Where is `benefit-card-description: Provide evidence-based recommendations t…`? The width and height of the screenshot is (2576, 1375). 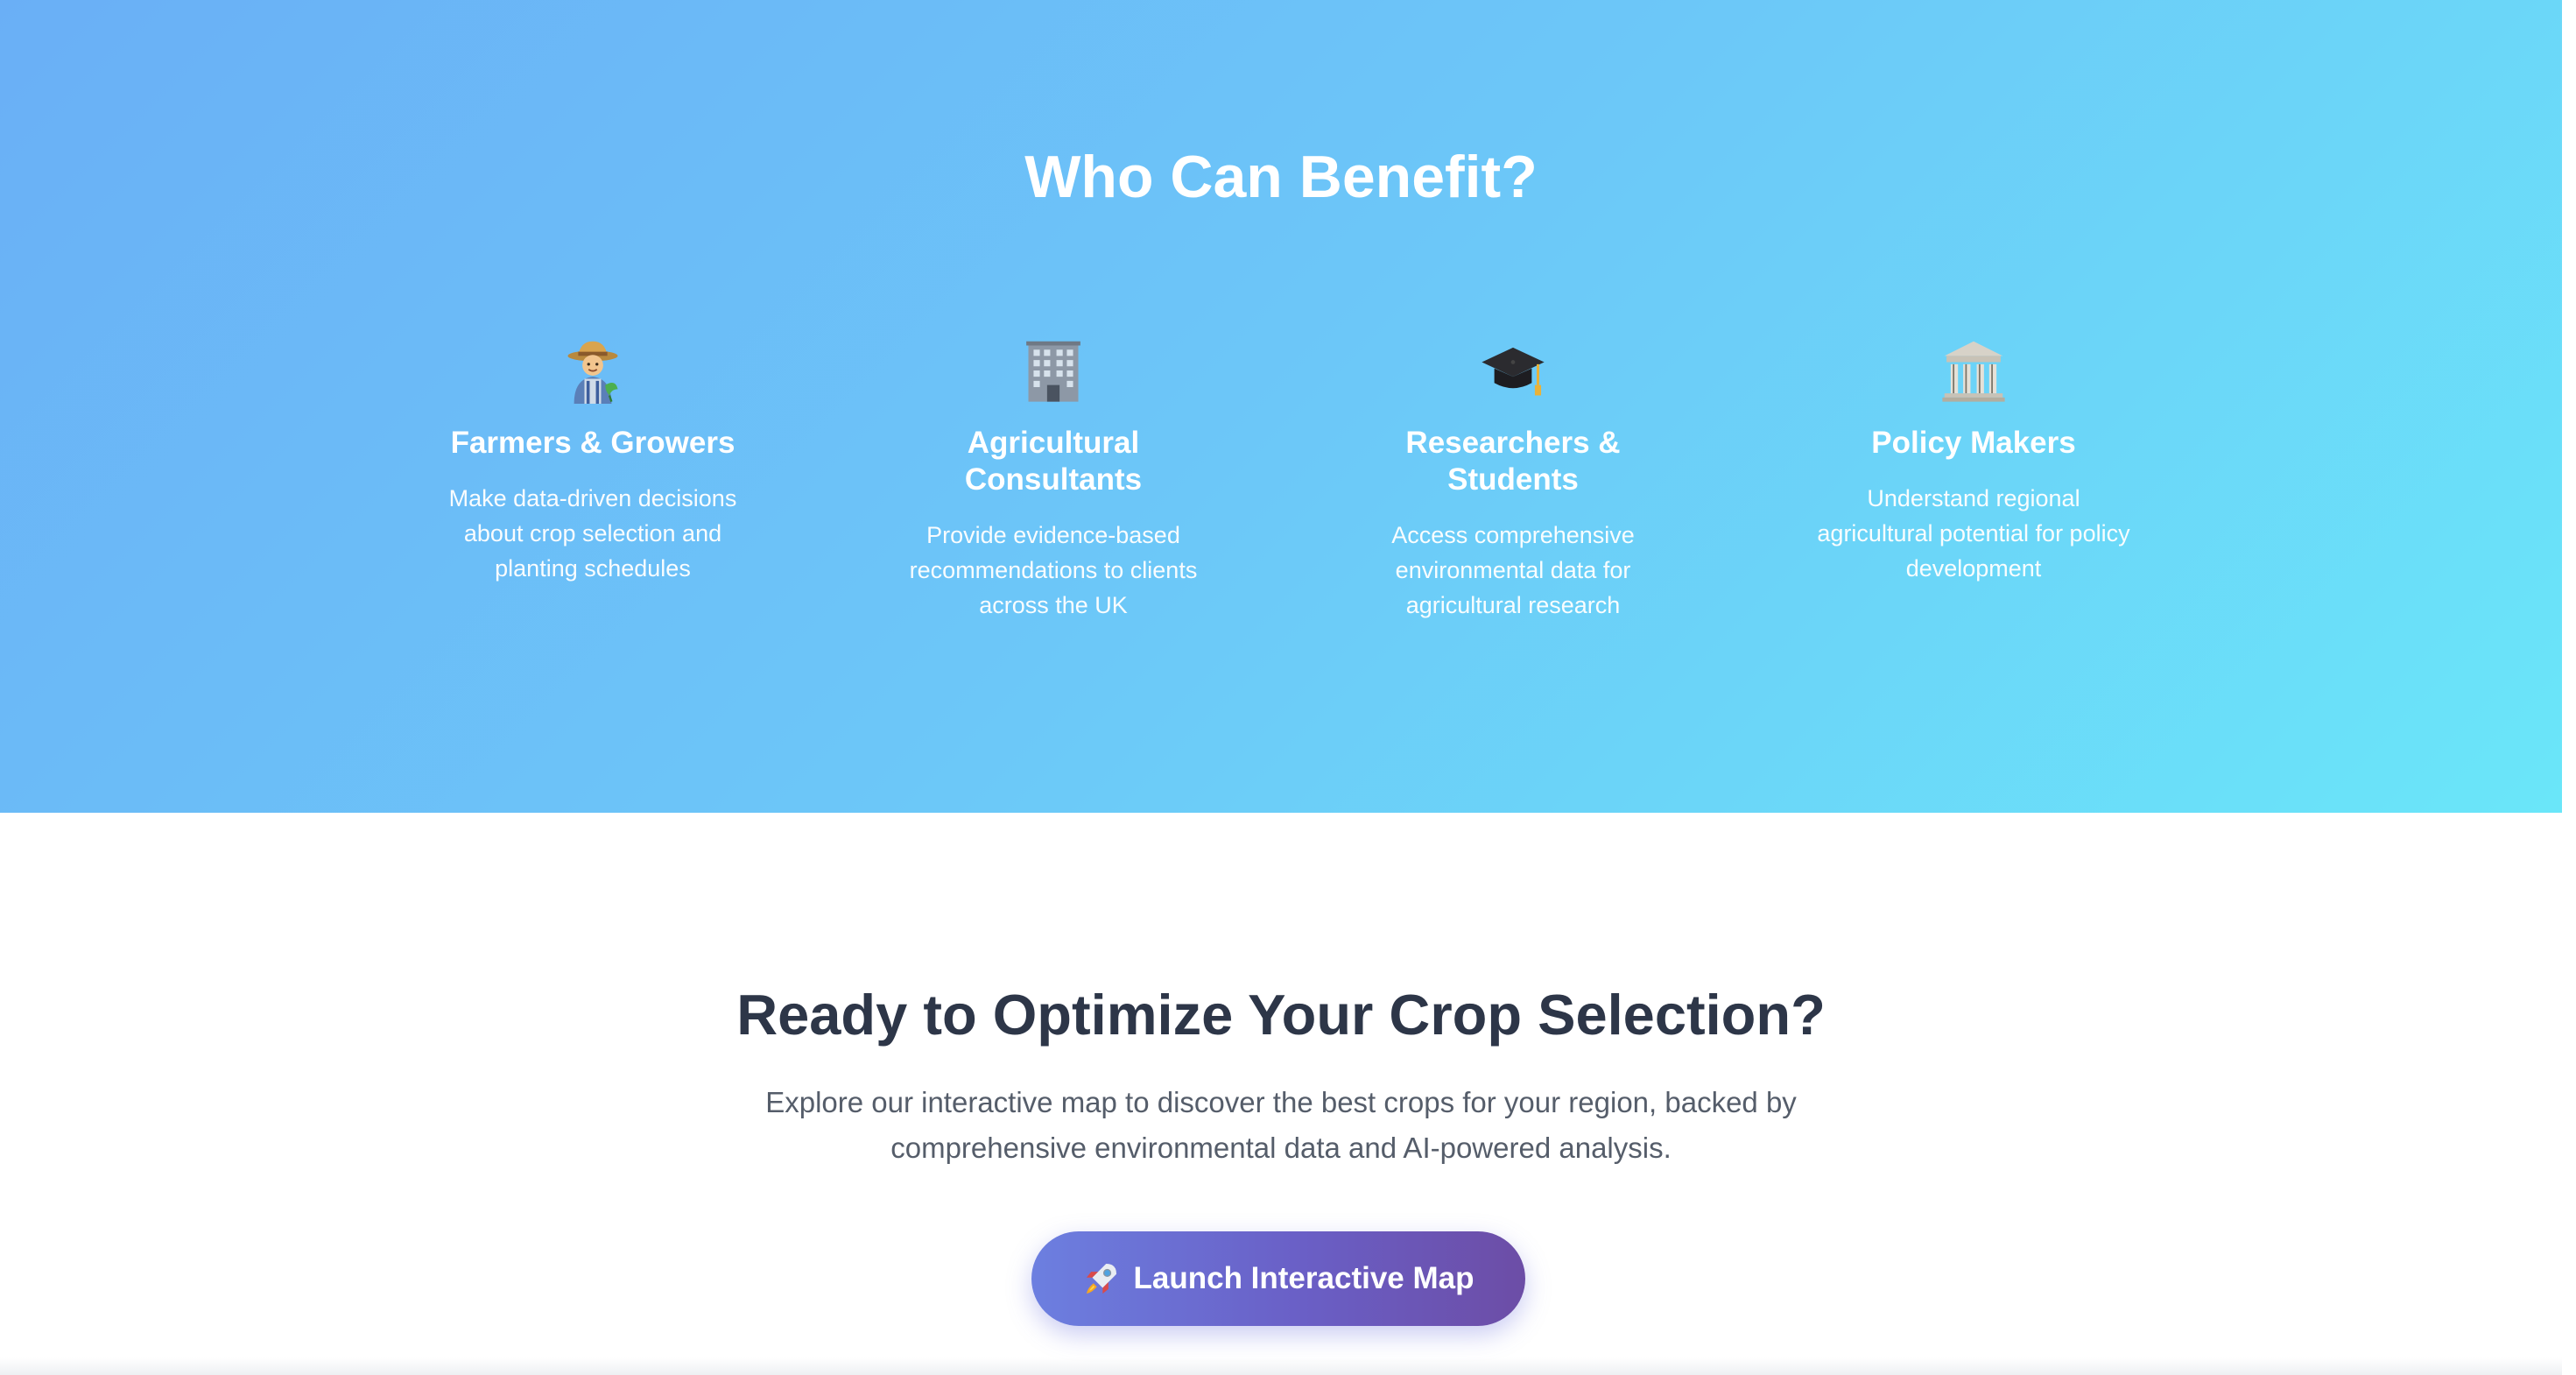 benefit-card-description: Provide evidence-based recommendations t… is located at coordinates (1053, 570).